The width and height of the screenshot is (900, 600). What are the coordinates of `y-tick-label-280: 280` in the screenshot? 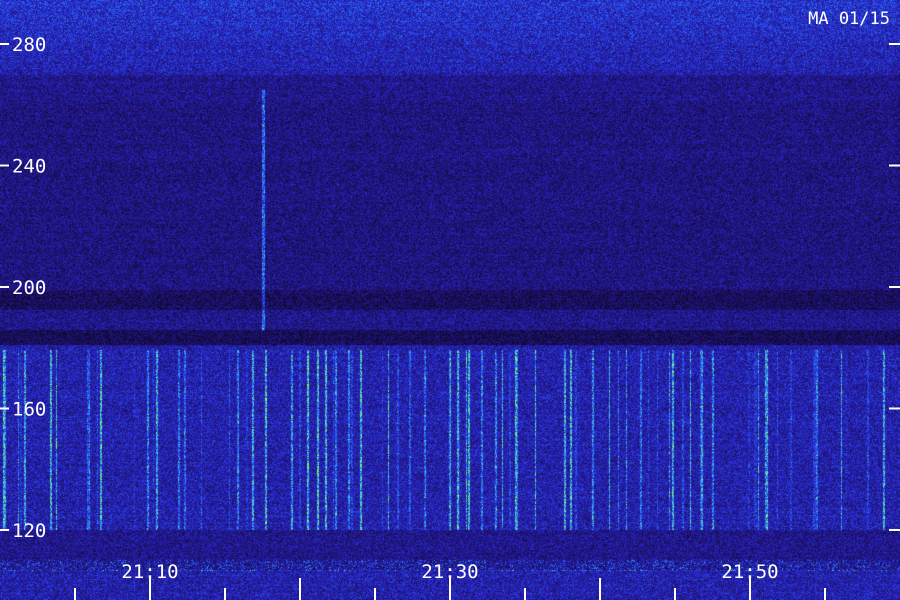 It's located at (29, 45).